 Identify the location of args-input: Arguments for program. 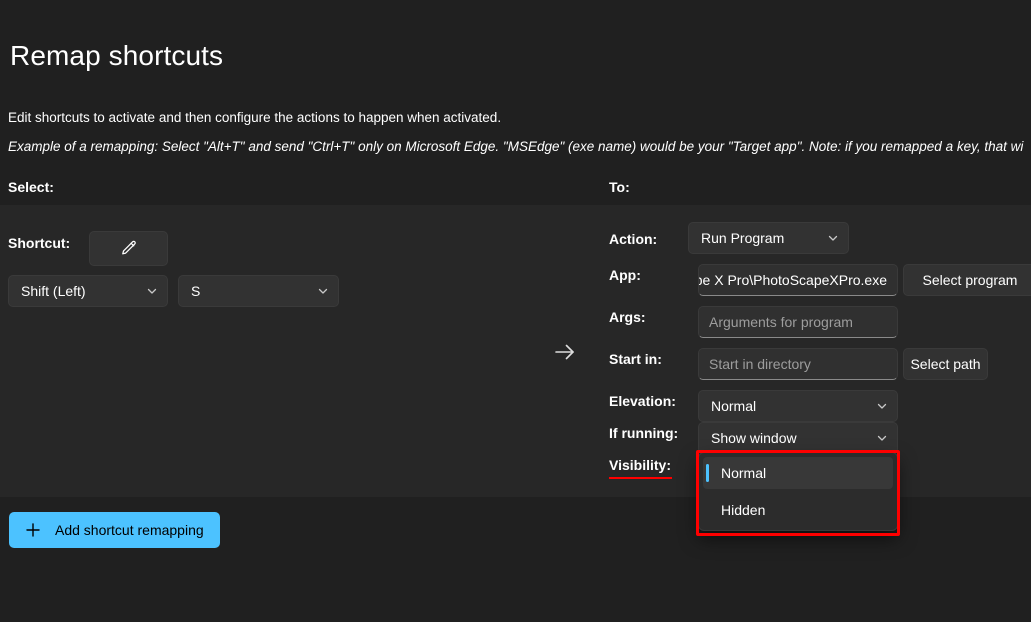
(798, 322).